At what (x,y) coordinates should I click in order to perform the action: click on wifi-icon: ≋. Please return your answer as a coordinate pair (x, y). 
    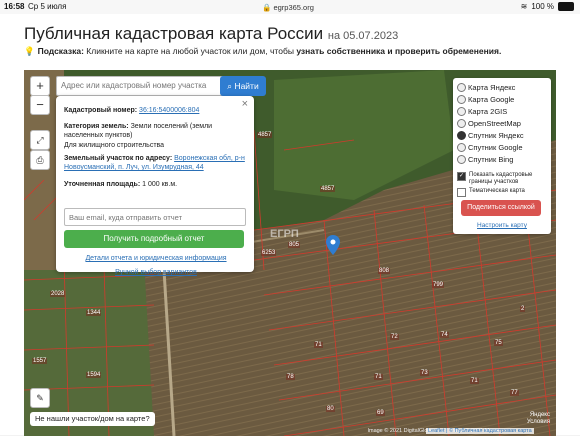
    Looking at the image, I should click on (524, 6).